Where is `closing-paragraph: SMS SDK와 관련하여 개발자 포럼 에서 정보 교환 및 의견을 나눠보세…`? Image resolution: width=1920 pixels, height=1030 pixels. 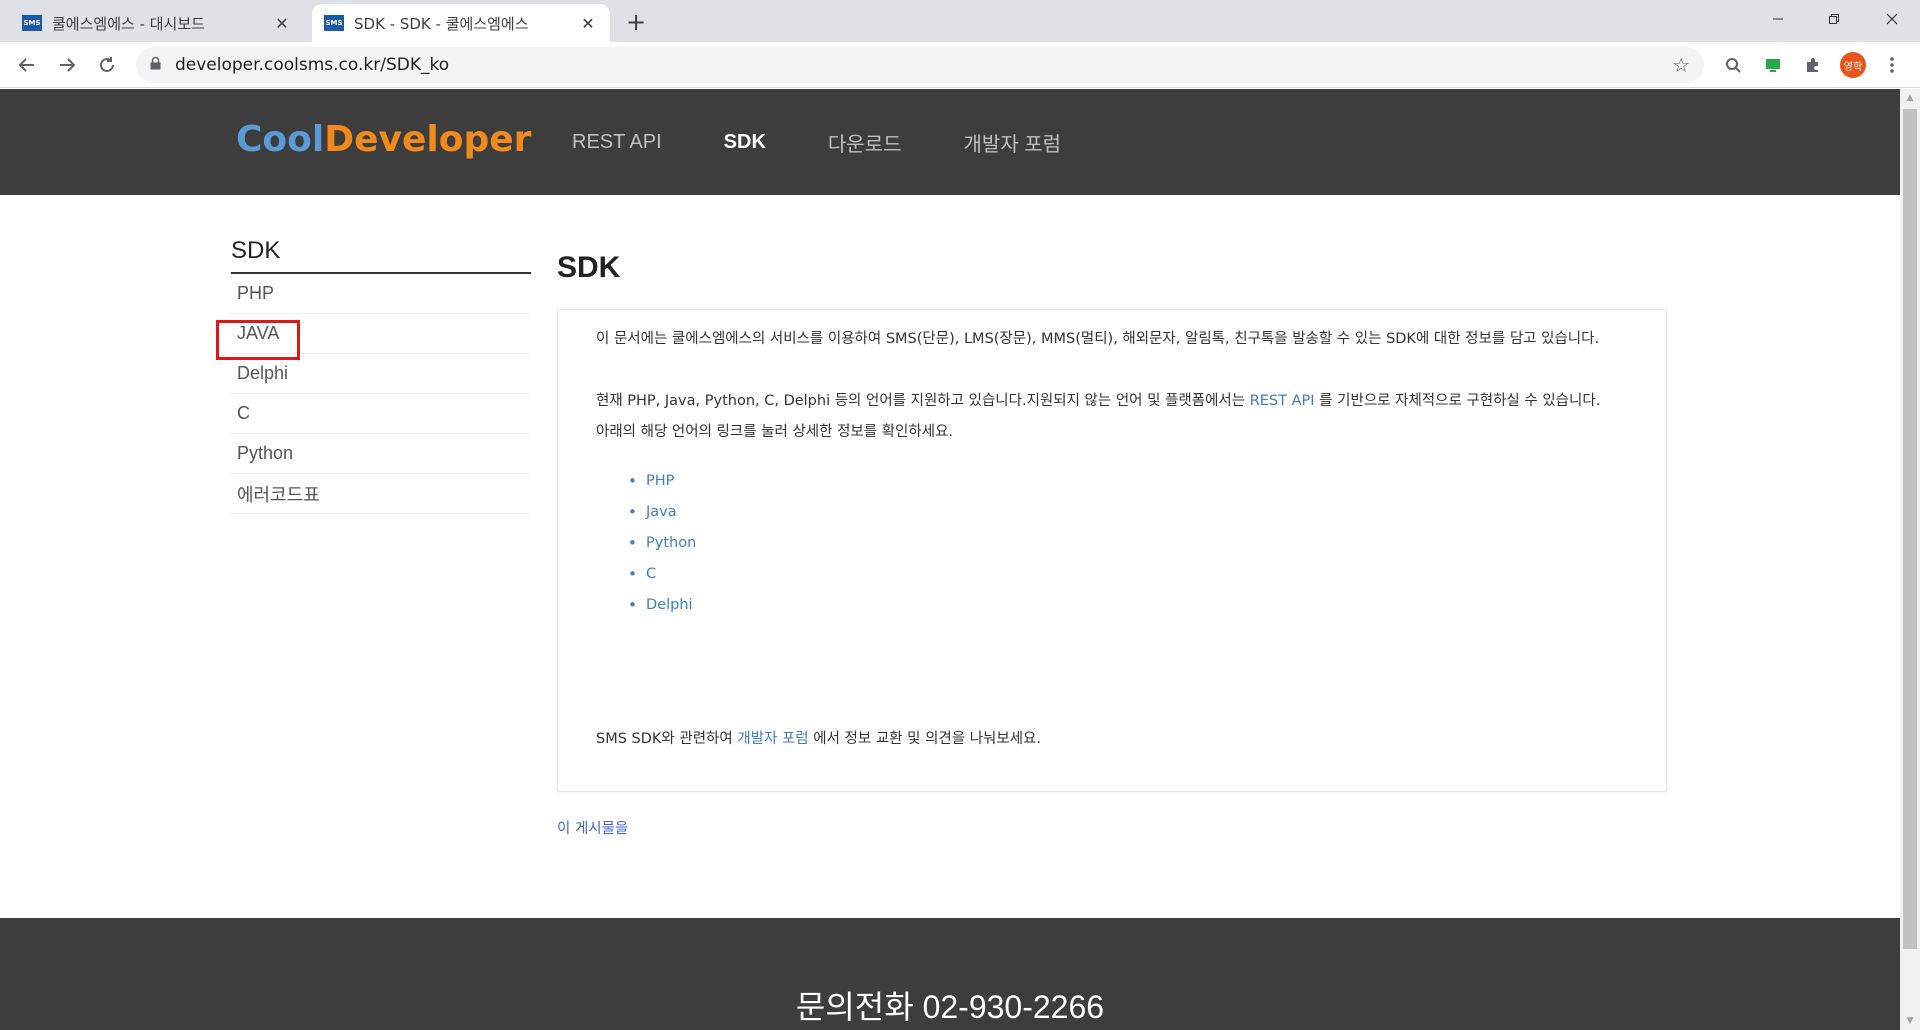 closing-paragraph: SMS SDK와 관련하여 개발자 포럼 에서 정보 교환 및 의견을 나눠보세… is located at coordinates (819, 739).